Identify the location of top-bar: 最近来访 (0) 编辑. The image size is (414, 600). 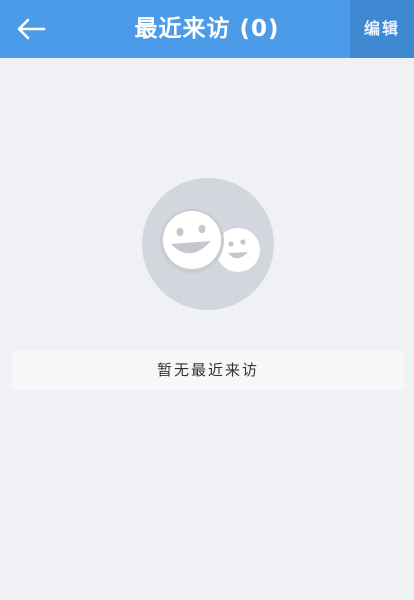
(207, 29).